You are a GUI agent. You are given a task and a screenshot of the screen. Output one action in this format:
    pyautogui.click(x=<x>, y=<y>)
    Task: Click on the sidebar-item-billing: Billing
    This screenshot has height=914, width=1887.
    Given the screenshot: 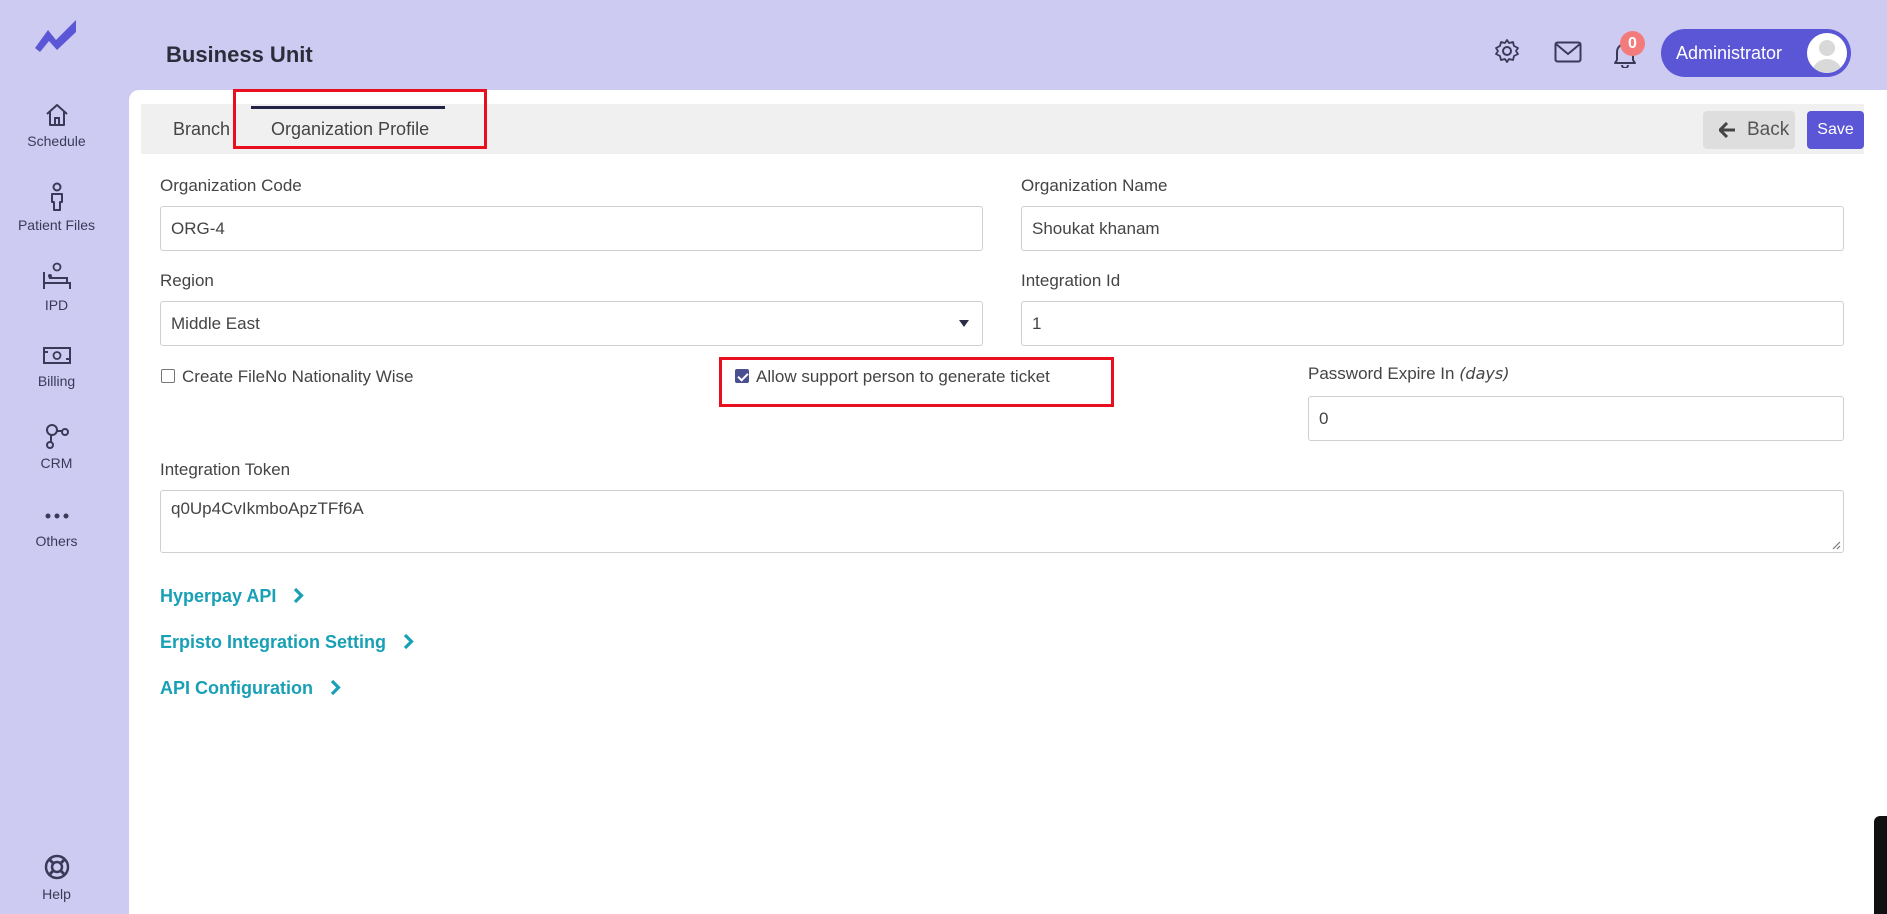 What is the action you would take?
    pyautogui.click(x=56, y=366)
    